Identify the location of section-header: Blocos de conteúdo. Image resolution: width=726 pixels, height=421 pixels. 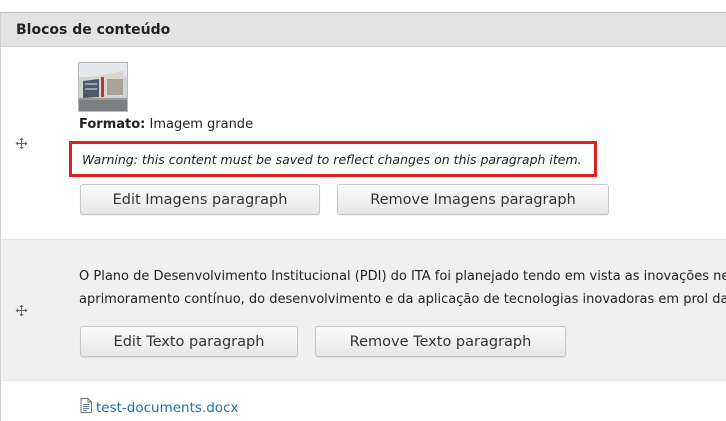
(363, 30).